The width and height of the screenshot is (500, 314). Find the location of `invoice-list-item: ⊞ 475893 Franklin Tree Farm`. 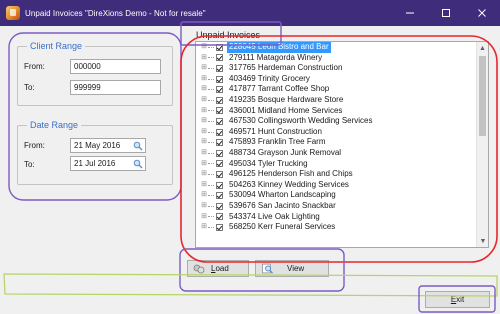

invoice-list-item: ⊞ 475893 Franklin Tree Farm is located at coordinates (336, 142).